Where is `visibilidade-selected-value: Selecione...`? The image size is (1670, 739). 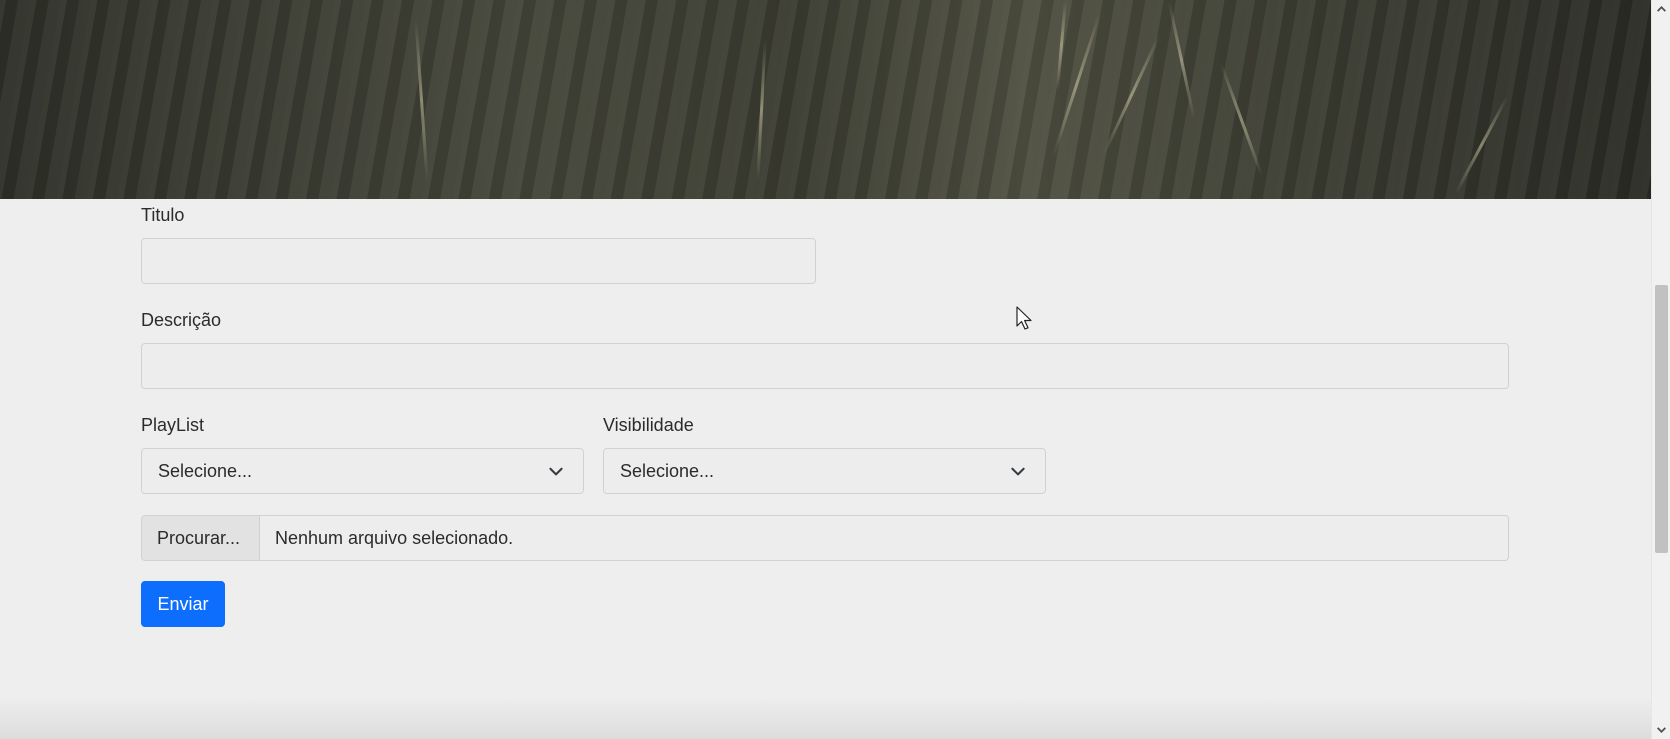 visibilidade-selected-value: Selecione... is located at coordinates (667, 471).